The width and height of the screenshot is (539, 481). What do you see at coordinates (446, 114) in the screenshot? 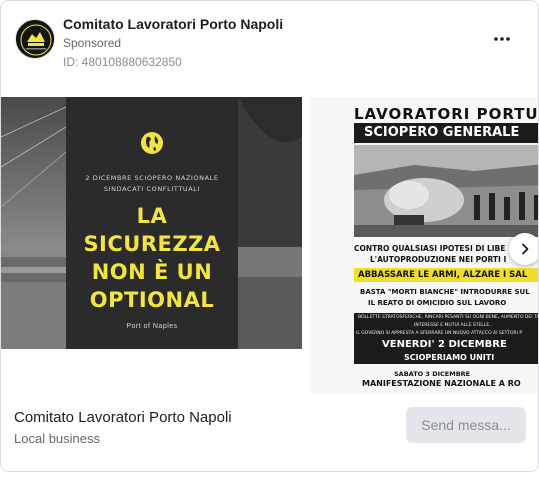
I see `poster-2-title: LAVORATORI PORTUA` at bounding box center [446, 114].